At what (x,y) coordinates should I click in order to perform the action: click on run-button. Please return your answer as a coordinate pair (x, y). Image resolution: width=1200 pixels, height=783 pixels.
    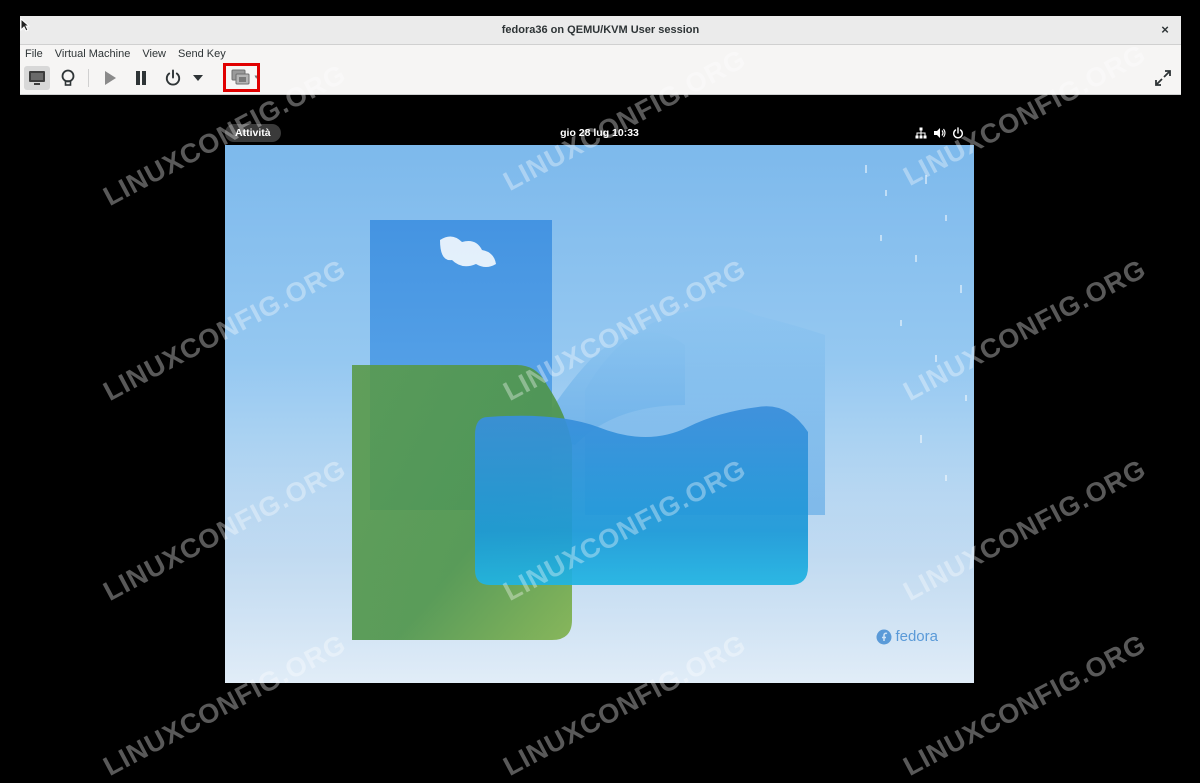
    Looking at the image, I should click on (110, 78).